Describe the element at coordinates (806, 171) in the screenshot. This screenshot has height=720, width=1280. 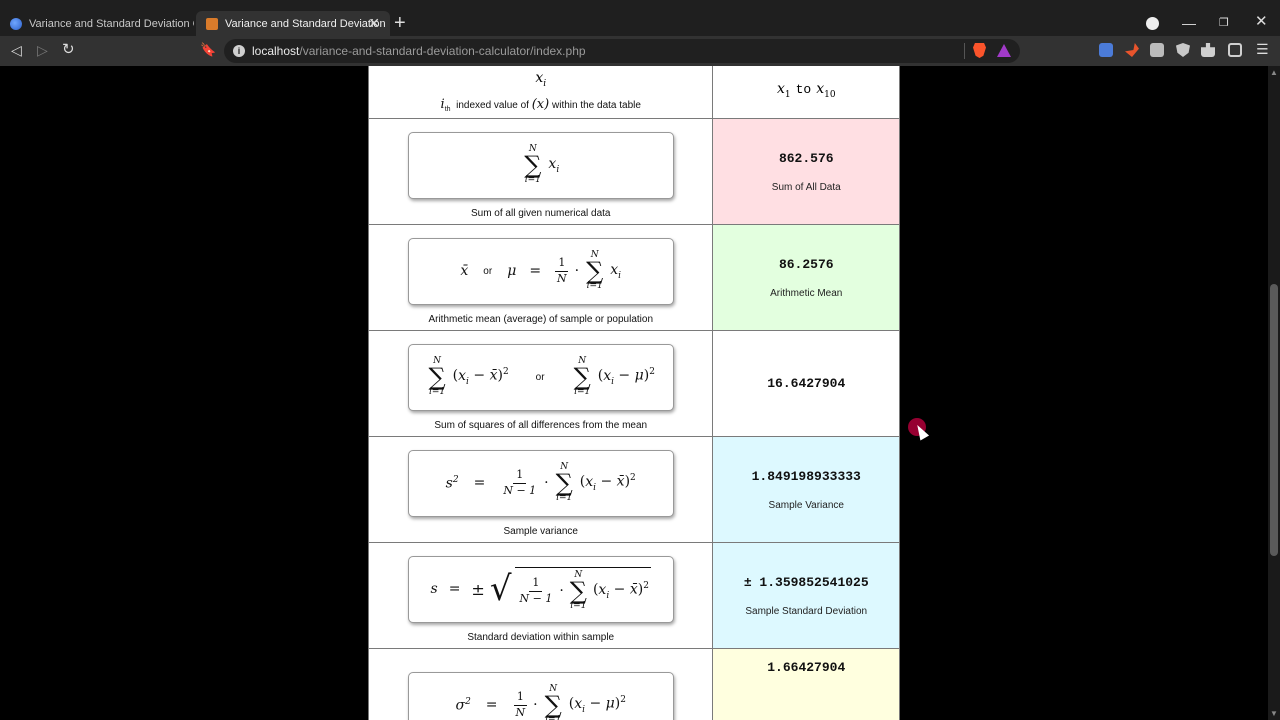
I see `result-cell: 862.576 Sum of All Data` at that location.